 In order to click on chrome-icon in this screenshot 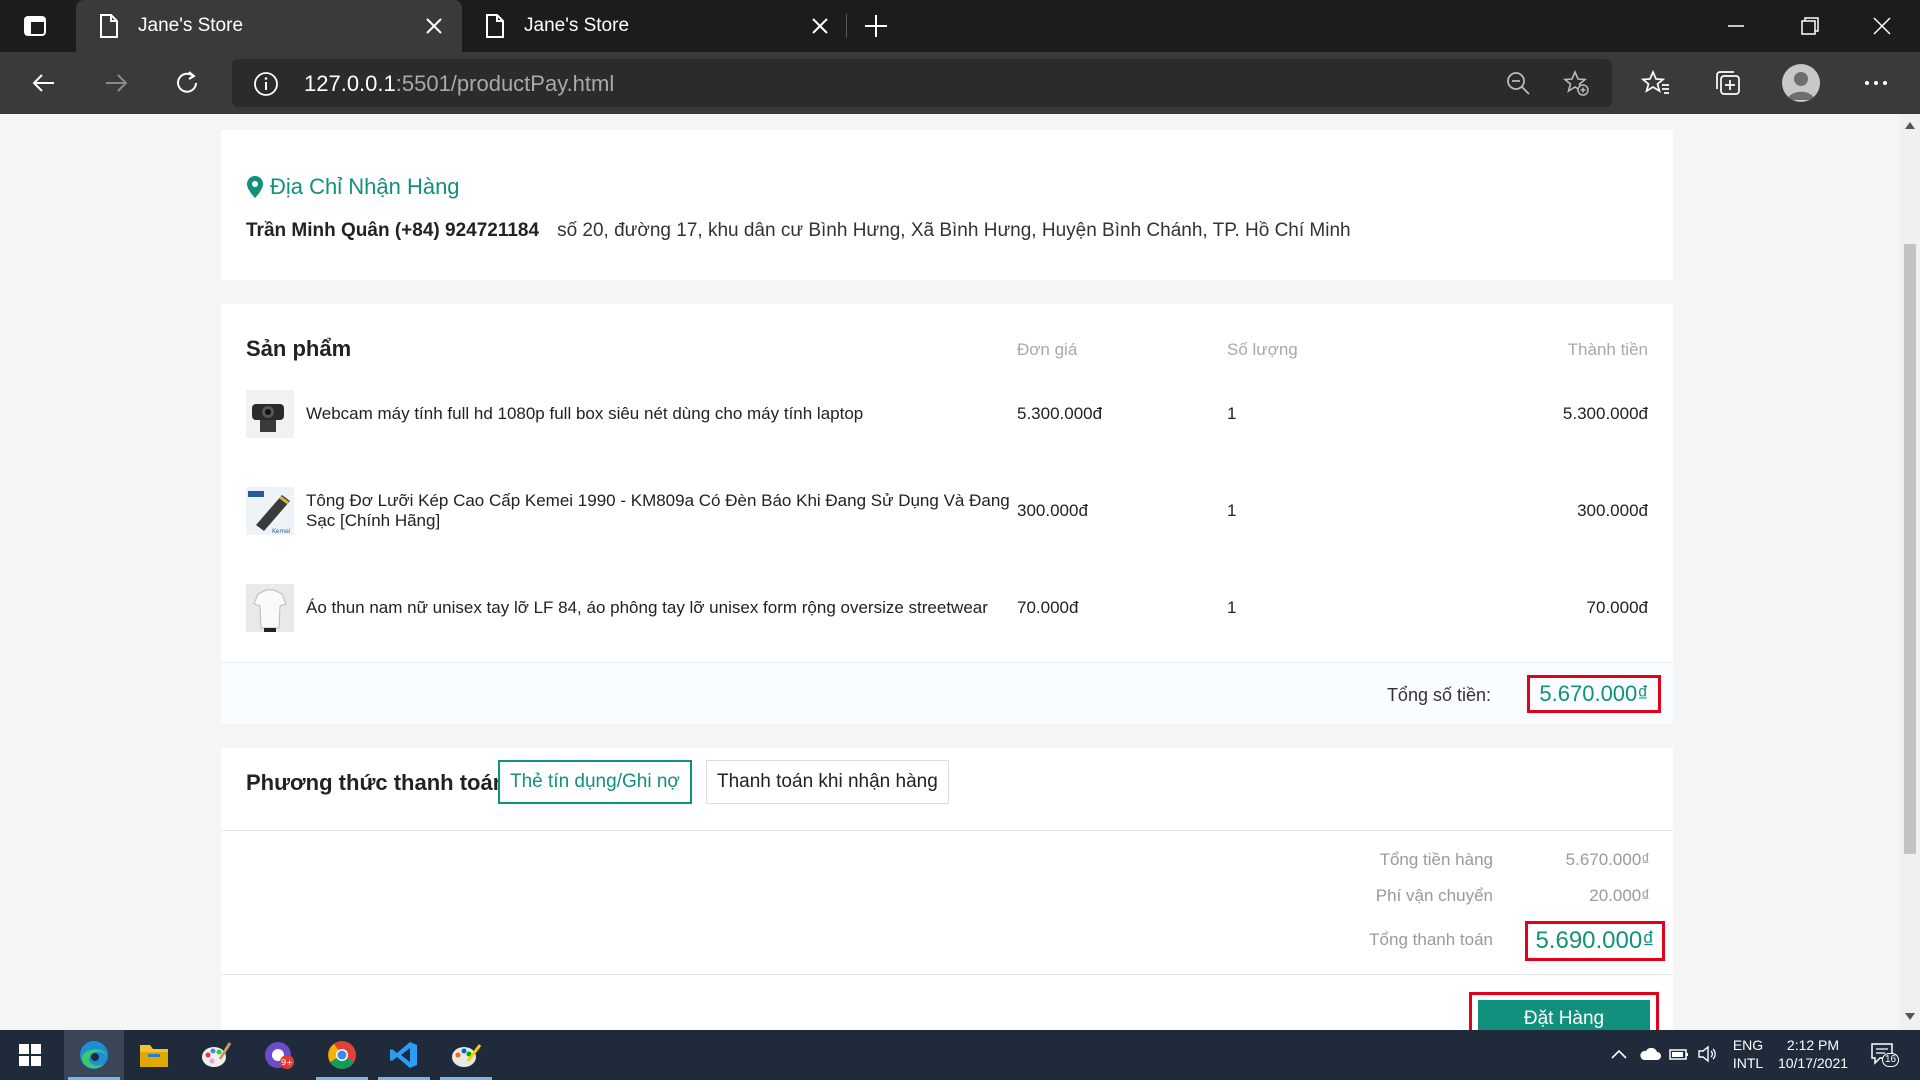, I will do `click(342, 1055)`.